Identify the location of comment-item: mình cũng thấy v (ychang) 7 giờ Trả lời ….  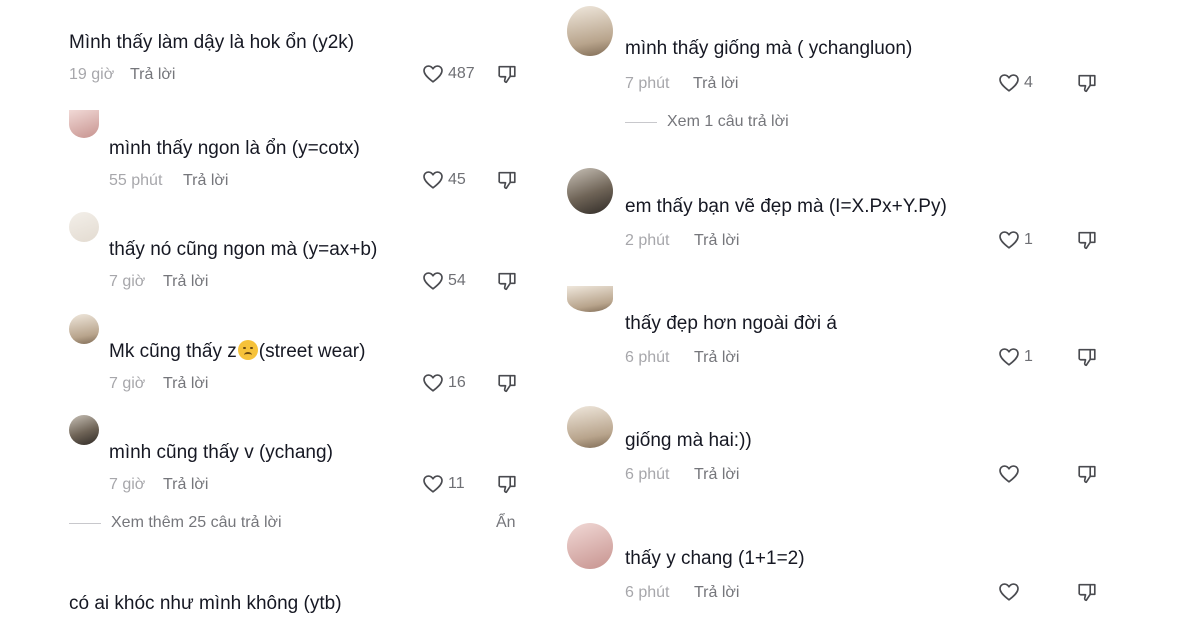
(280, 460).